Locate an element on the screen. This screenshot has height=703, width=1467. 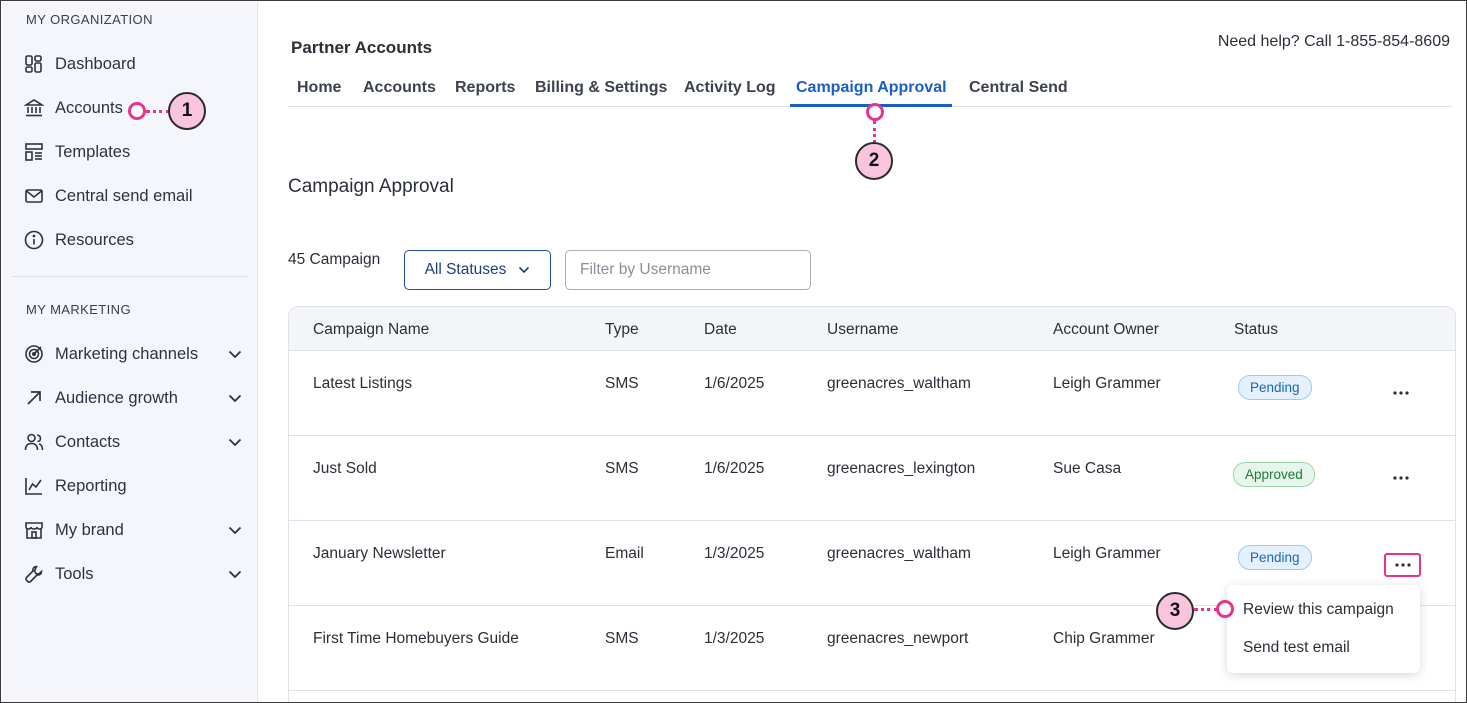
sidebar-item-label: Dashboard is located at coordinates (95, 63).